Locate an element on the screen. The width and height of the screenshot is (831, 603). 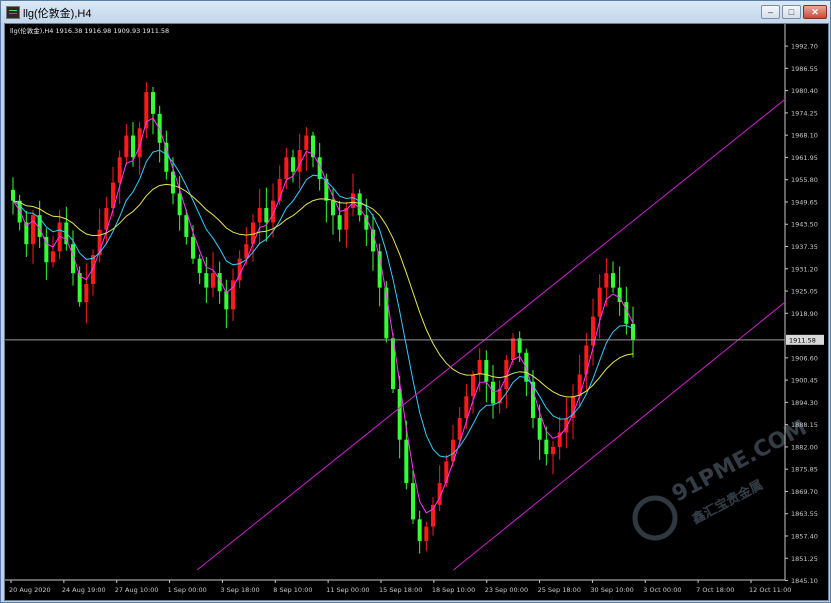
y-tick-label: 1949.65 is located at coordinates (804, 202).